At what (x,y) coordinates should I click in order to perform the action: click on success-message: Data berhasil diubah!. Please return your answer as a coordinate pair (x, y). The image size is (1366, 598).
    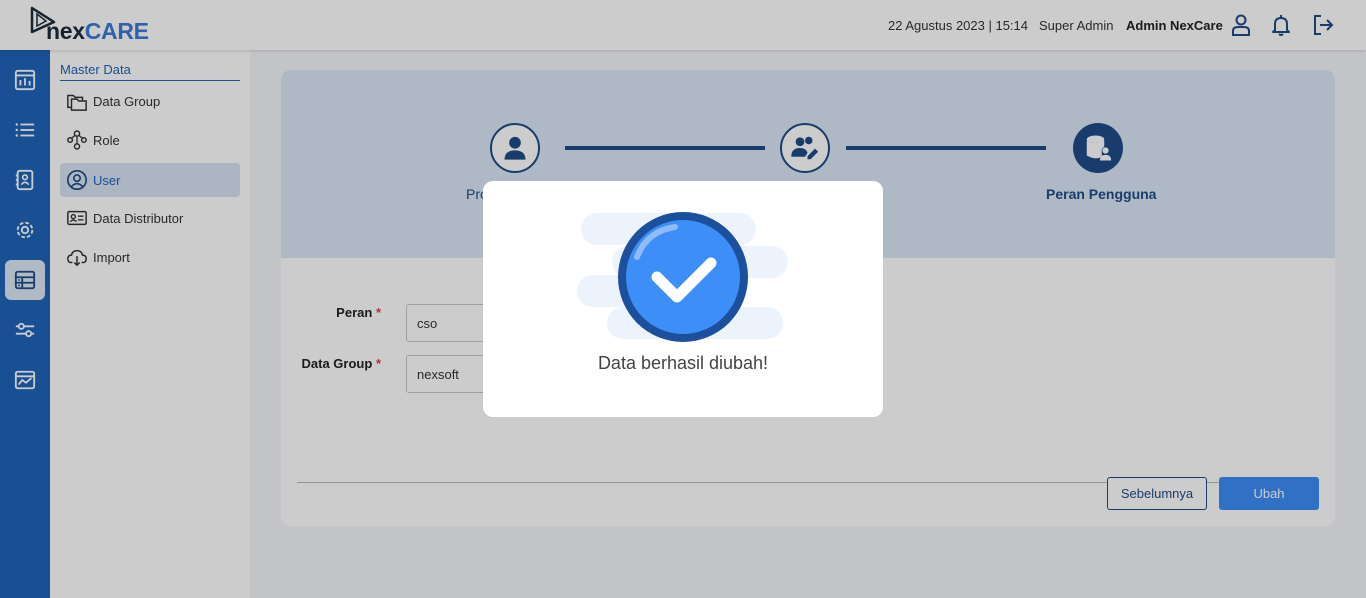
    Looking at the image, I should click on (683, 363).